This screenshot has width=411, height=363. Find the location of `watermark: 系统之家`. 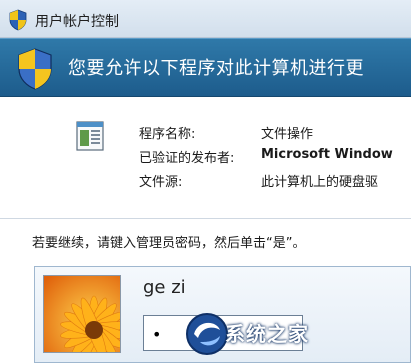

watermark: 系统之家 is located at coordinates (295, 327).